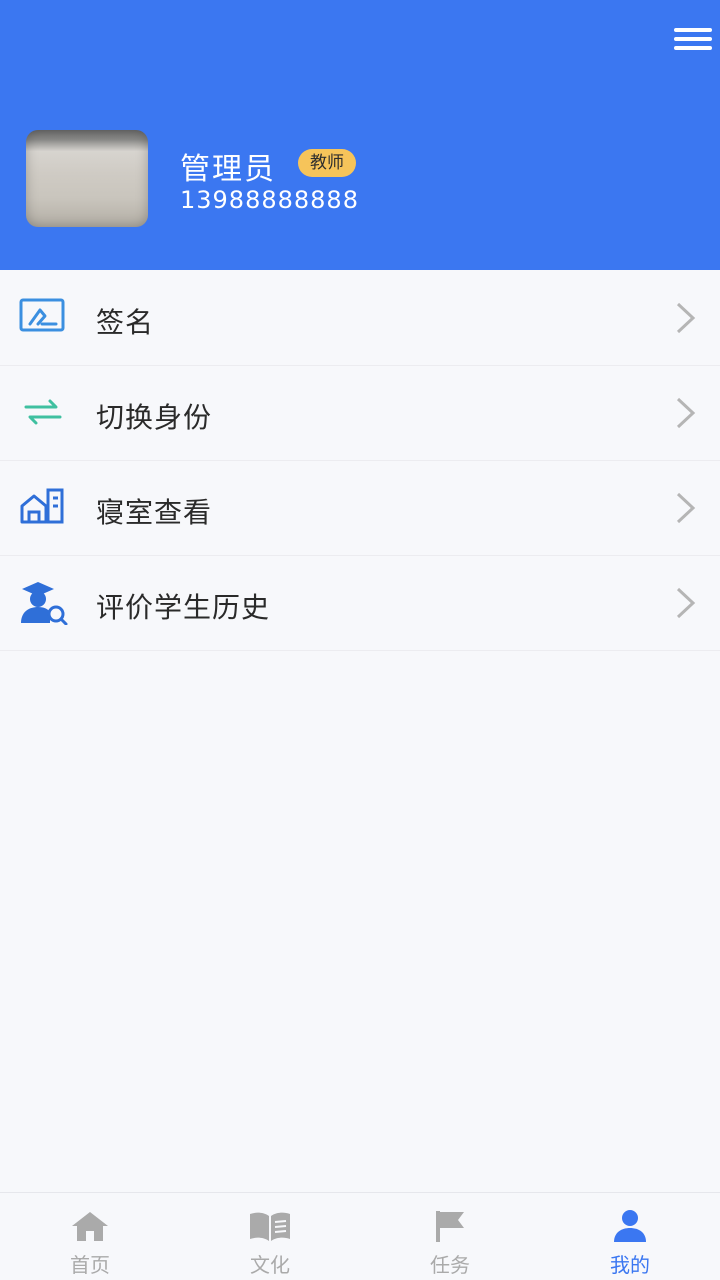 This screenshot has width=720, height=1280. What do you see at coordinates (360, 508) in the screenshot?
I see `menu-item-dormitory: 寝室查看` at bounding box center [360, 508].